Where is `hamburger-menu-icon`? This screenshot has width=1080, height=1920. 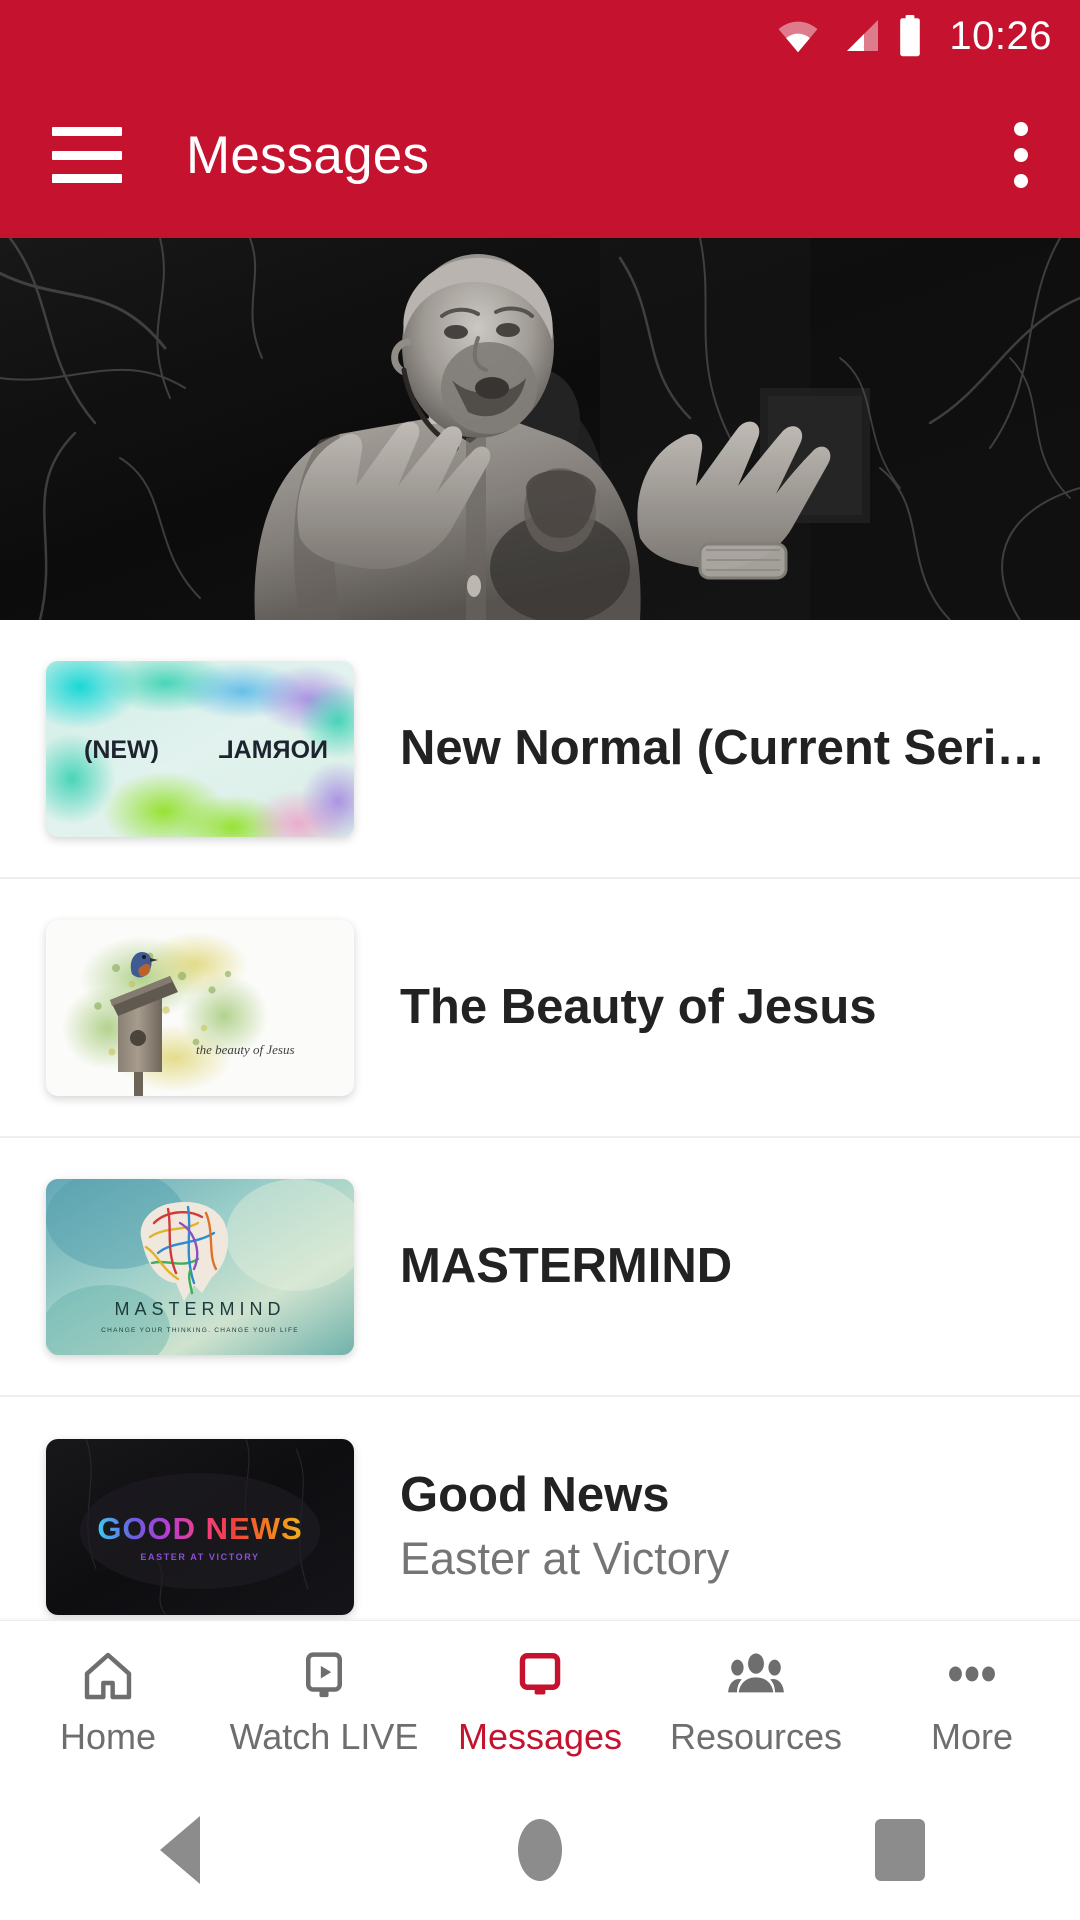 hamburger-menu-icon is located at coordinates (87, 155).